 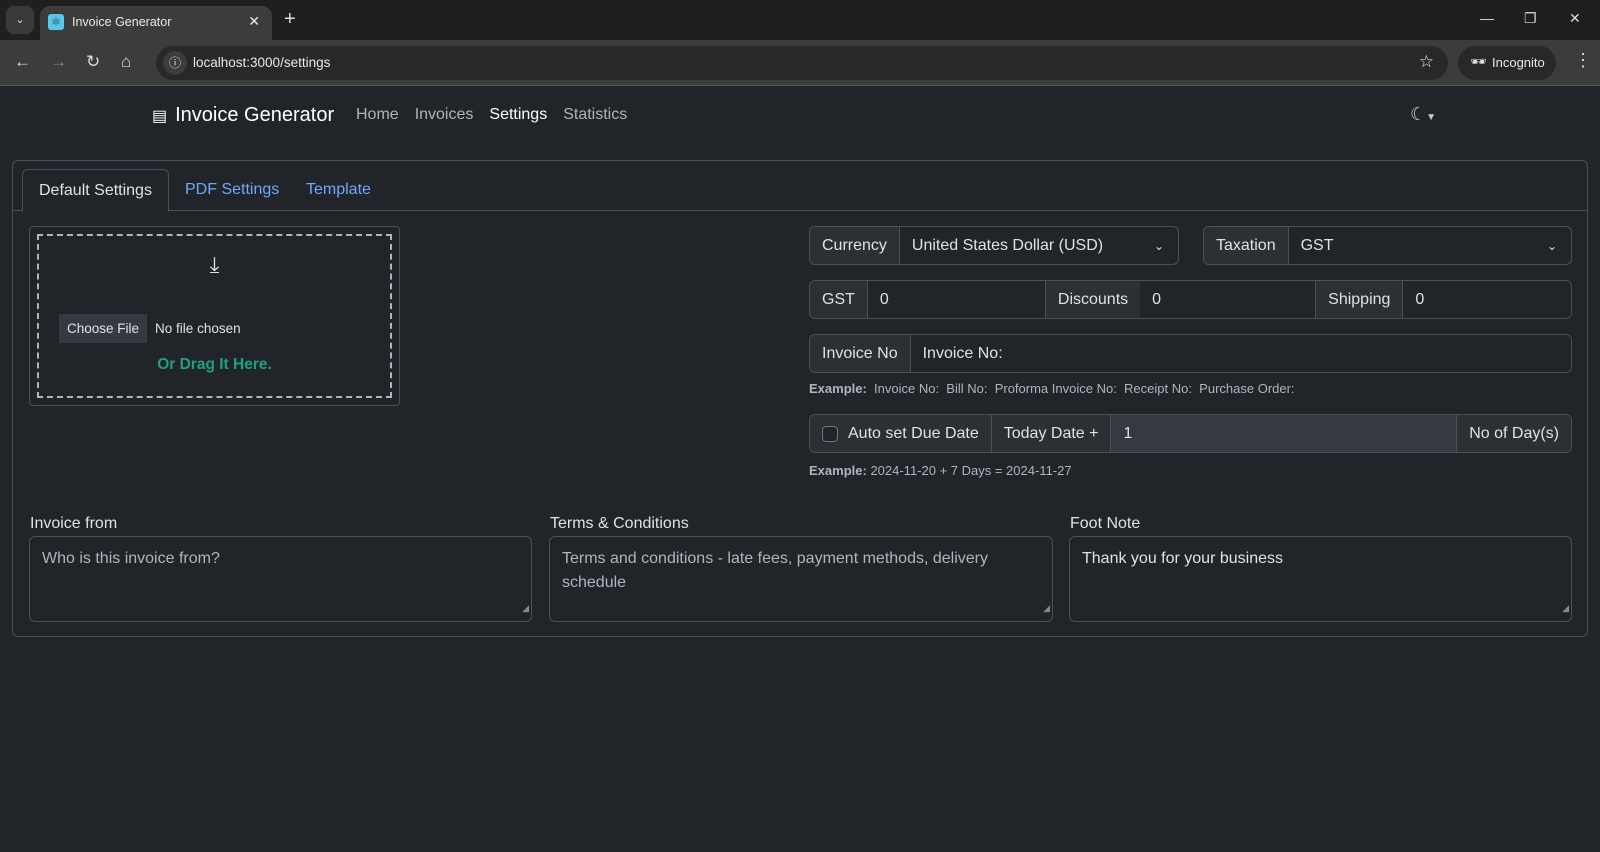 What do you see at coordinates (20, 20) in the screenshot?
I see `tab-search-button: ⌄` at bounding box center [20, 20].